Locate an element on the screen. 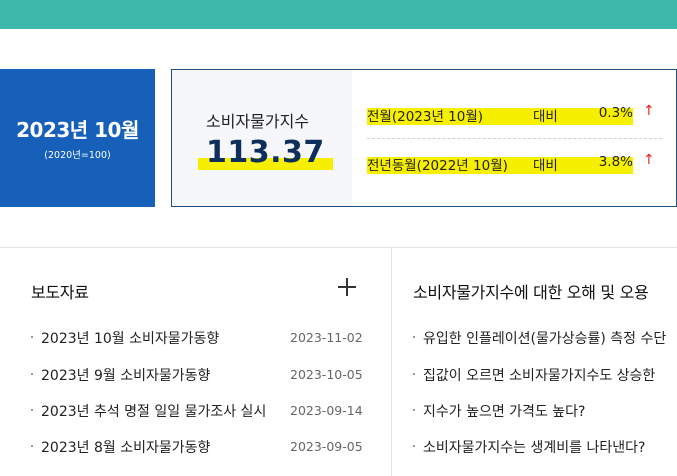 The width and height of the screenshot is (677, 476). faq-item-title: 소비자물가지수는 생계비를 나타낸다? is located at coordinates (534, 447).